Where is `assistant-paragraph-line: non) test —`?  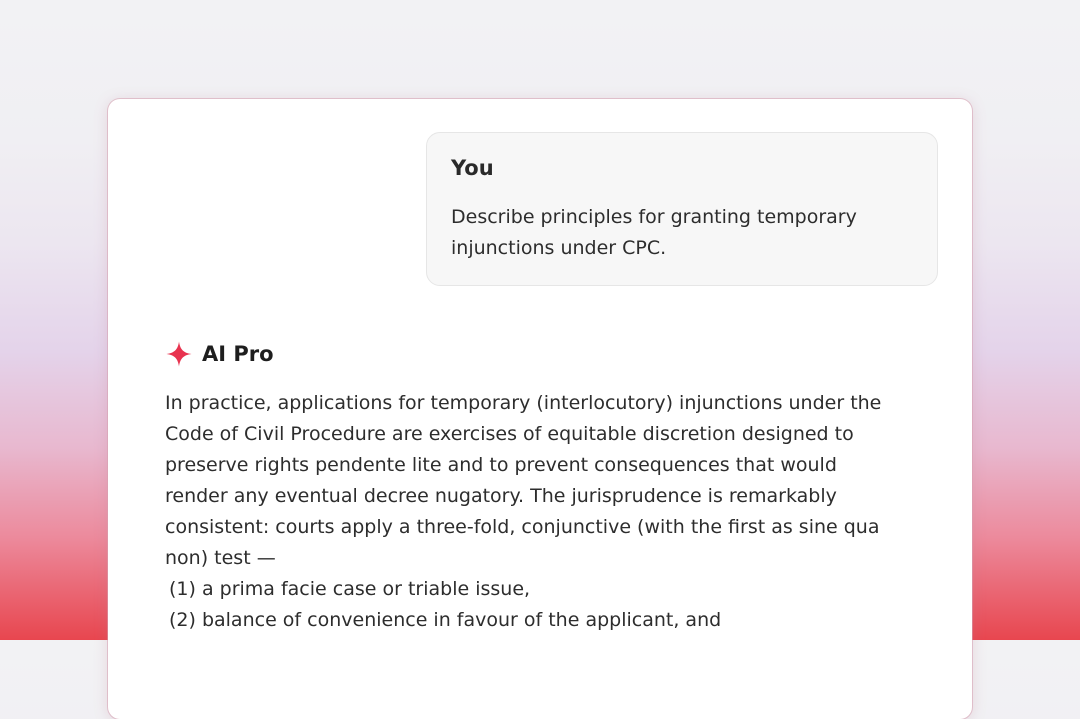 assistant-paragraph-line: non) test — is located at coordinates (220, 558).